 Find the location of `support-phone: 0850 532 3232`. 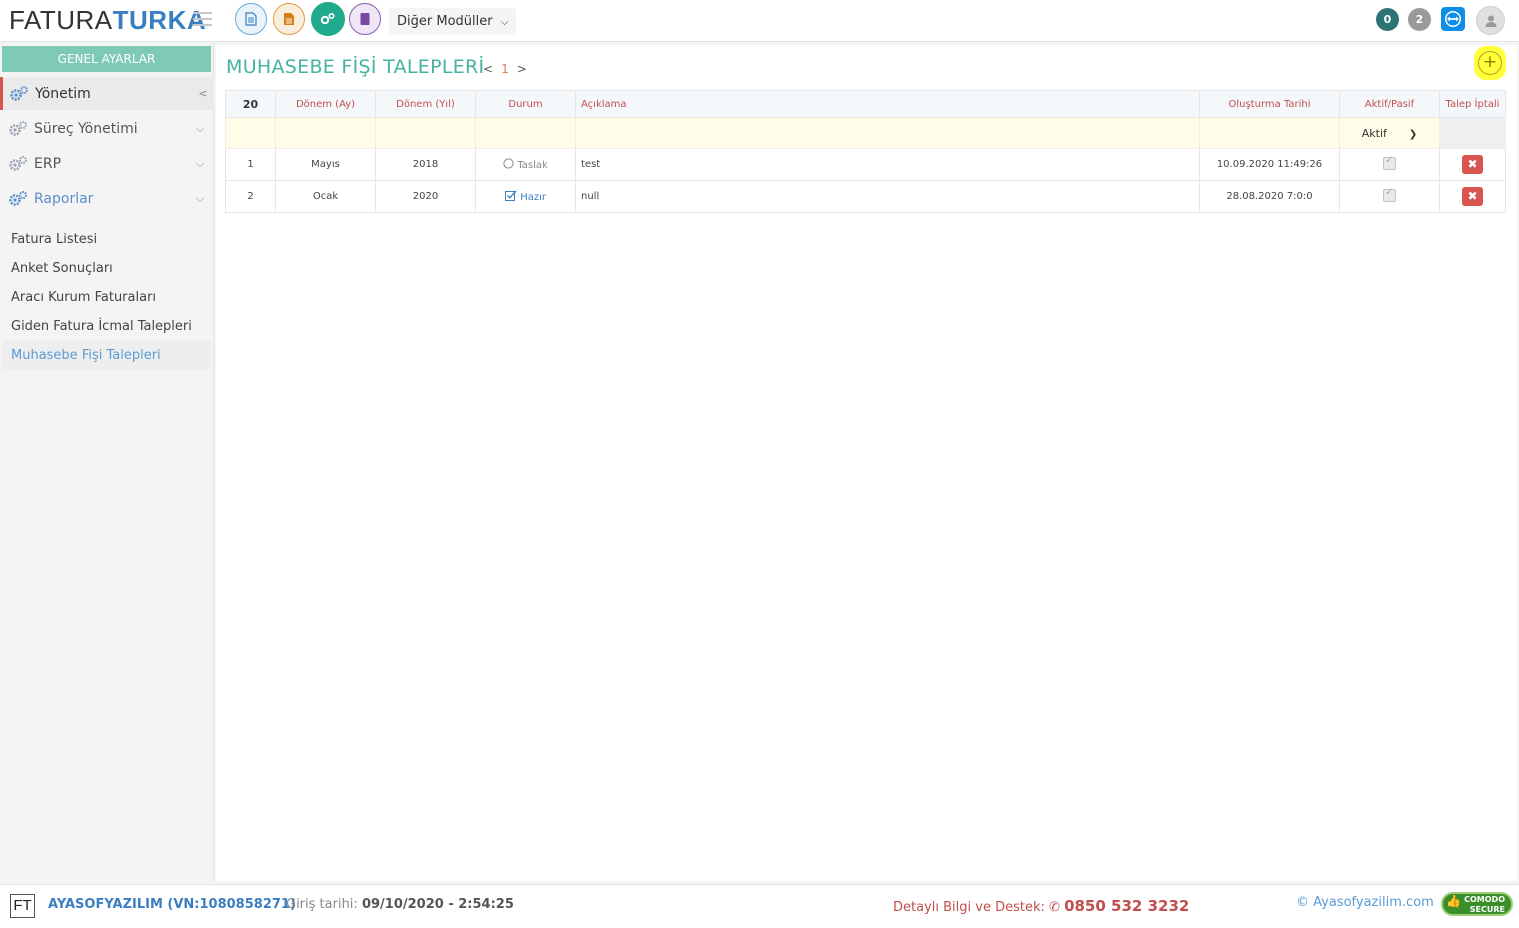

support-phone: 0850 532 3232 is located at coordinates (1126, 906).